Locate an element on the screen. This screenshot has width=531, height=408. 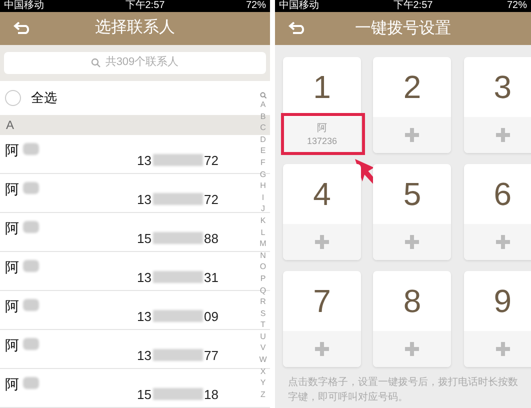
dial-slot: 5 is located at coordinates (412, 212).